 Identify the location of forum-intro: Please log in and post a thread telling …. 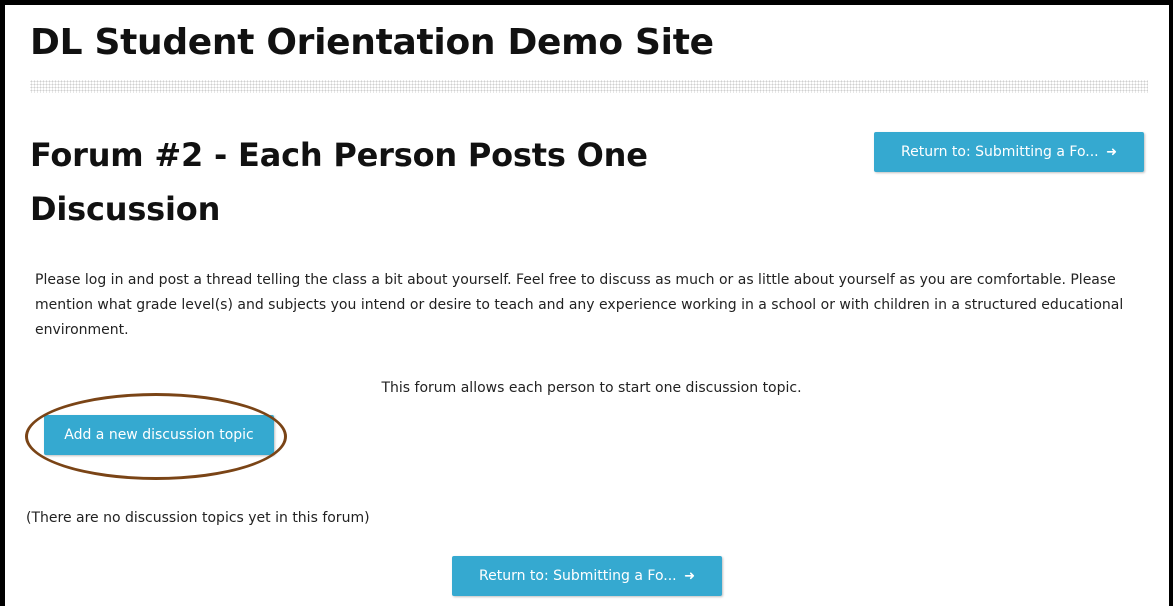
(579, 305).